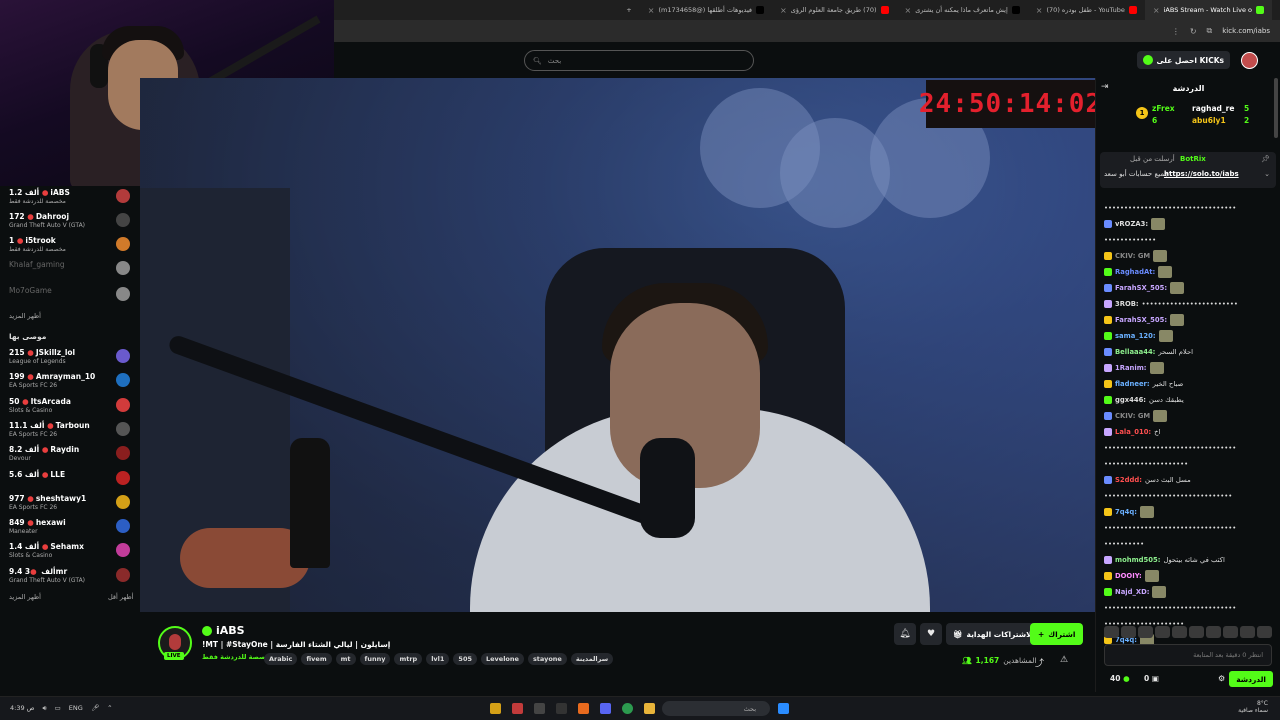 This screenshot has width=1280, height=720. Describe the element at coordinates (1132, 384) in the screenshot. I see `chat-username: fladneer:` at that location.